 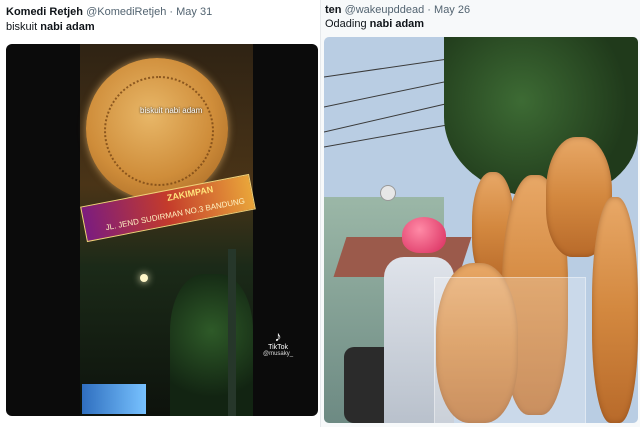 What do you see at coordinates (175, 214) in the screenshot?
I see `store-sign-address: JL. JEND SUDIRMAN NO.3 BANDUNG` at bounding box center [175, 214].